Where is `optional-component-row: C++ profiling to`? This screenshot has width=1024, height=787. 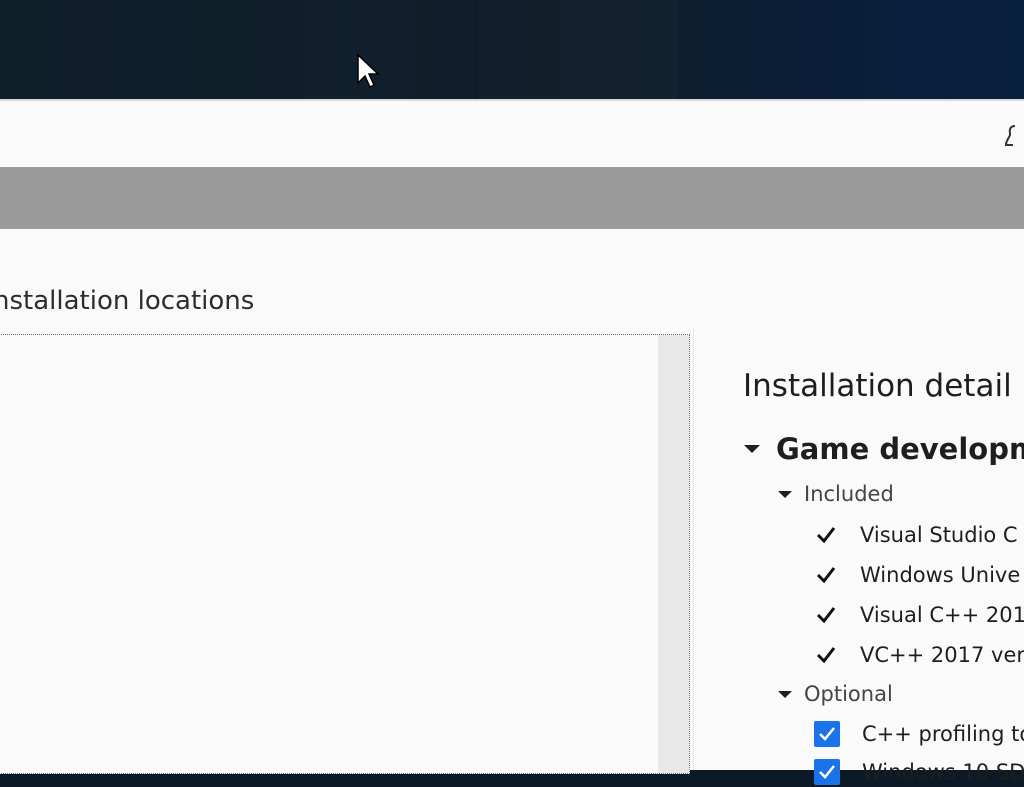 optional-component-row: C++ profiling to is located at coordinates (919, 734).